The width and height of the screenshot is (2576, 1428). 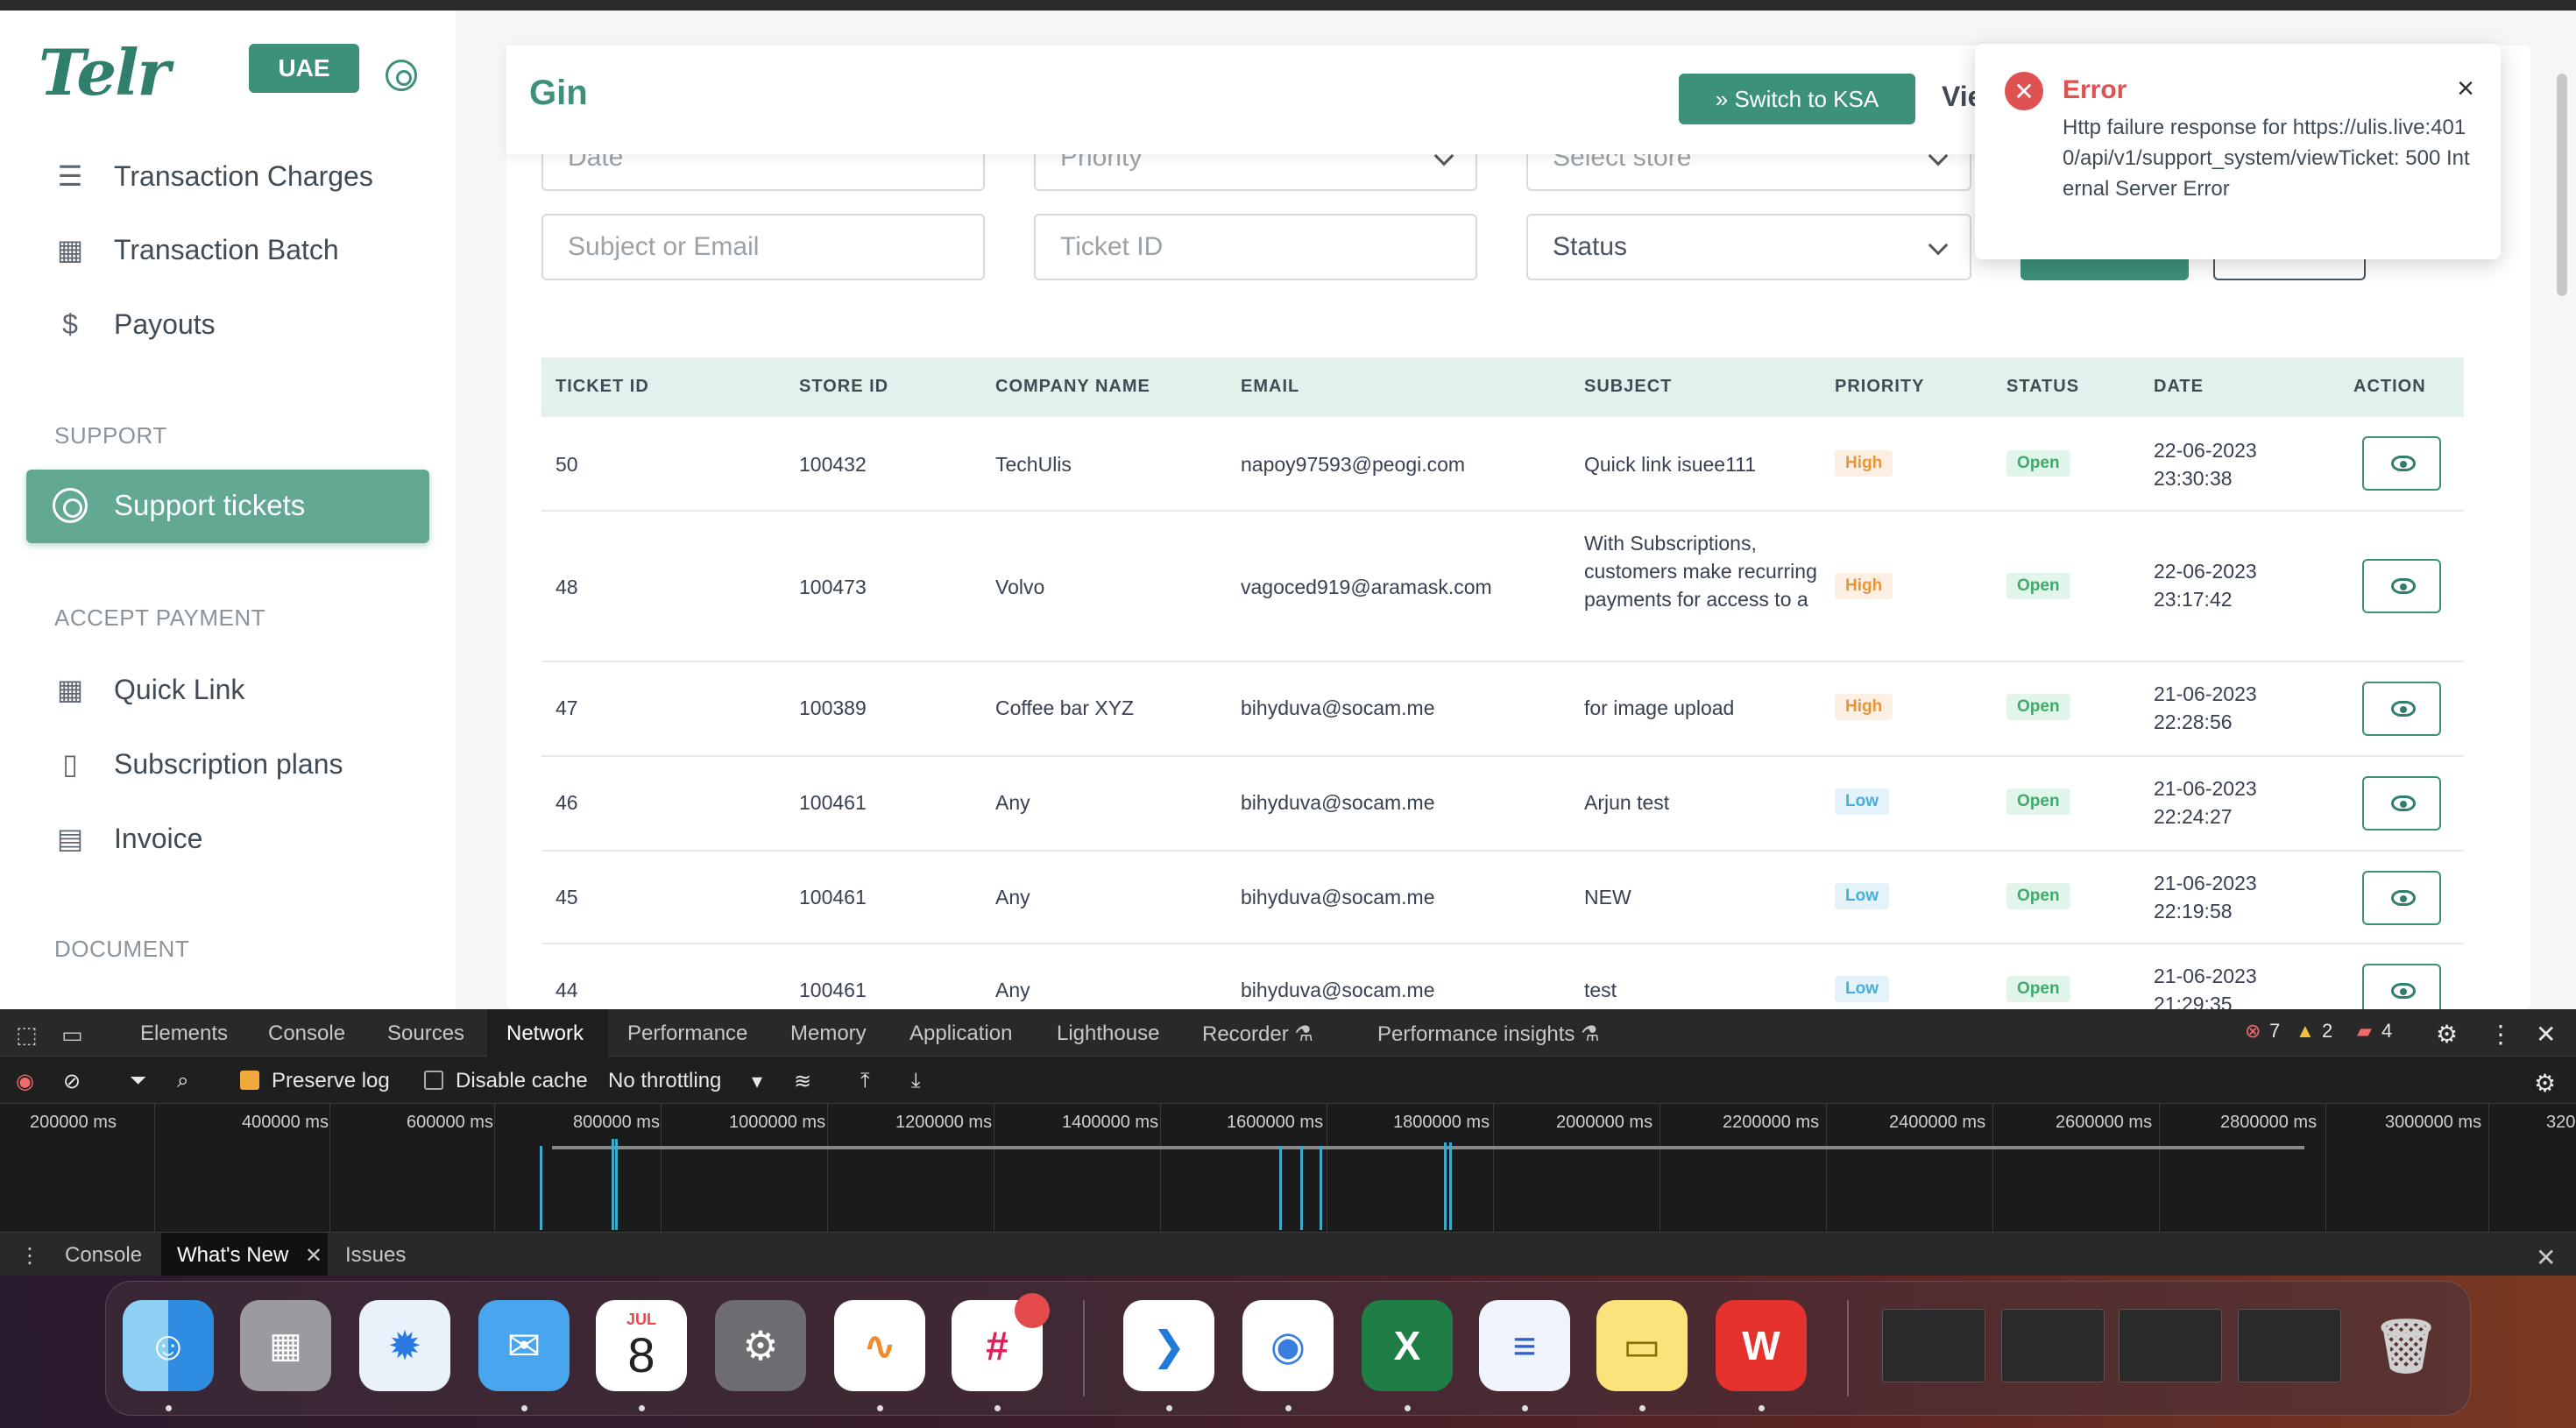 I want to click on col-status: STATUS, so click(x=2042, y=387).